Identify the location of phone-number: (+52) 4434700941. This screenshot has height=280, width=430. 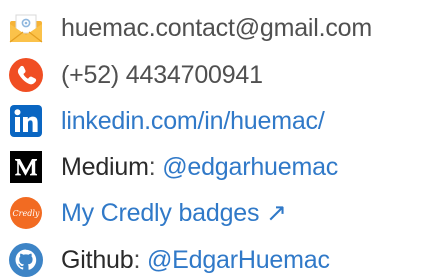
(162, 74).